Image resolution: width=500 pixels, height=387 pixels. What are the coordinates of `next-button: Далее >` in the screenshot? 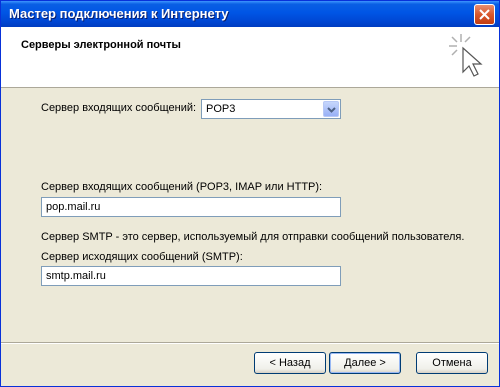 It's located at (365, 363).